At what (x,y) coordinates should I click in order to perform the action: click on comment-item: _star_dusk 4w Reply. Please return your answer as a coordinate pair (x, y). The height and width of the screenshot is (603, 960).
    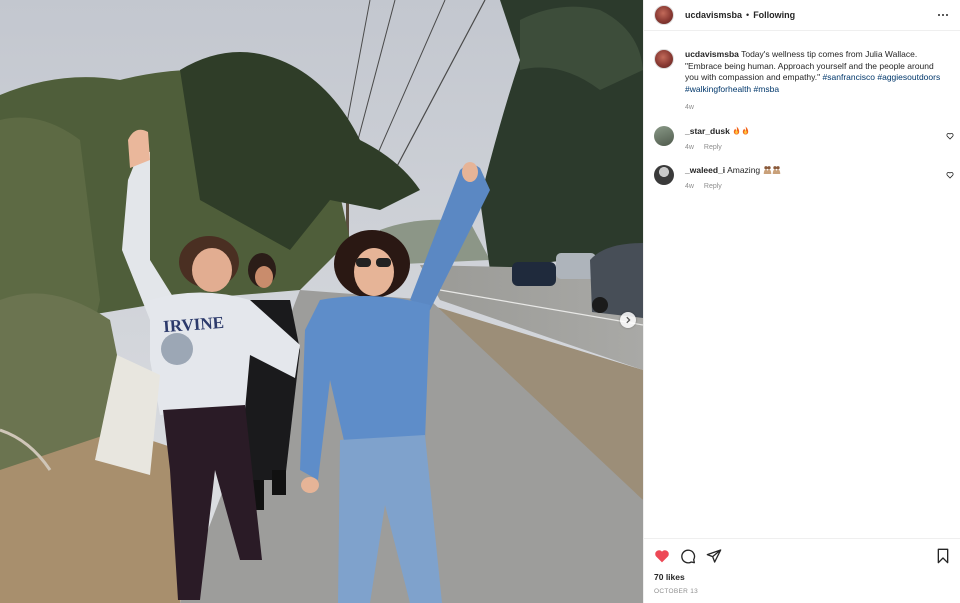
    Looking at the image, I should click on (802, 139).